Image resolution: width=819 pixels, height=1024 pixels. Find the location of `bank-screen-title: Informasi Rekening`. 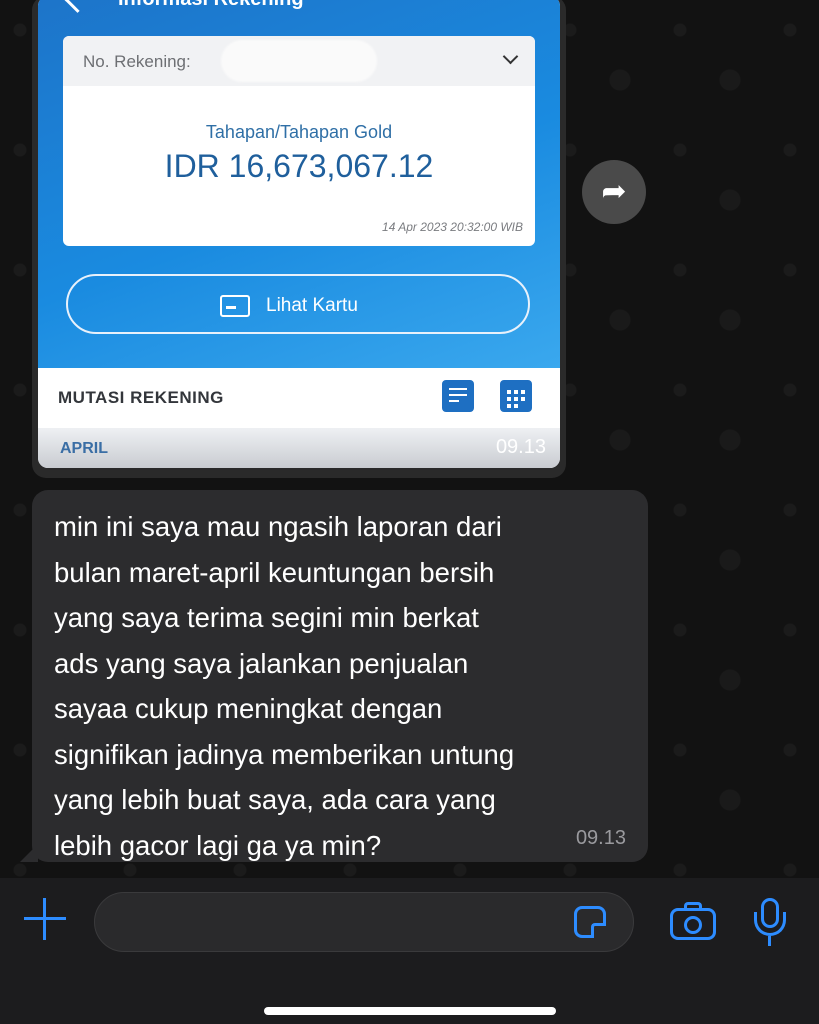

bank-screen-title: Informasi Rekening is located at coordinates (211, 5).